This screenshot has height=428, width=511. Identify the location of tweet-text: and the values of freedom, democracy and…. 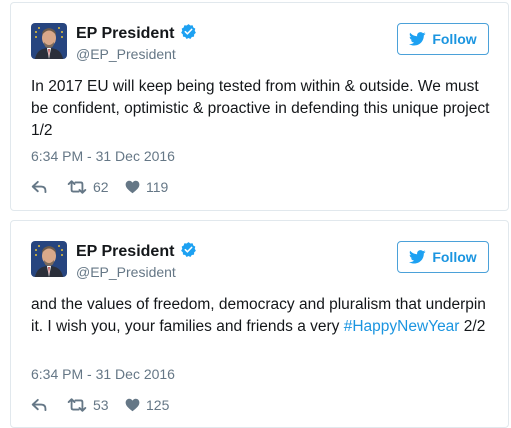
(261, 316).